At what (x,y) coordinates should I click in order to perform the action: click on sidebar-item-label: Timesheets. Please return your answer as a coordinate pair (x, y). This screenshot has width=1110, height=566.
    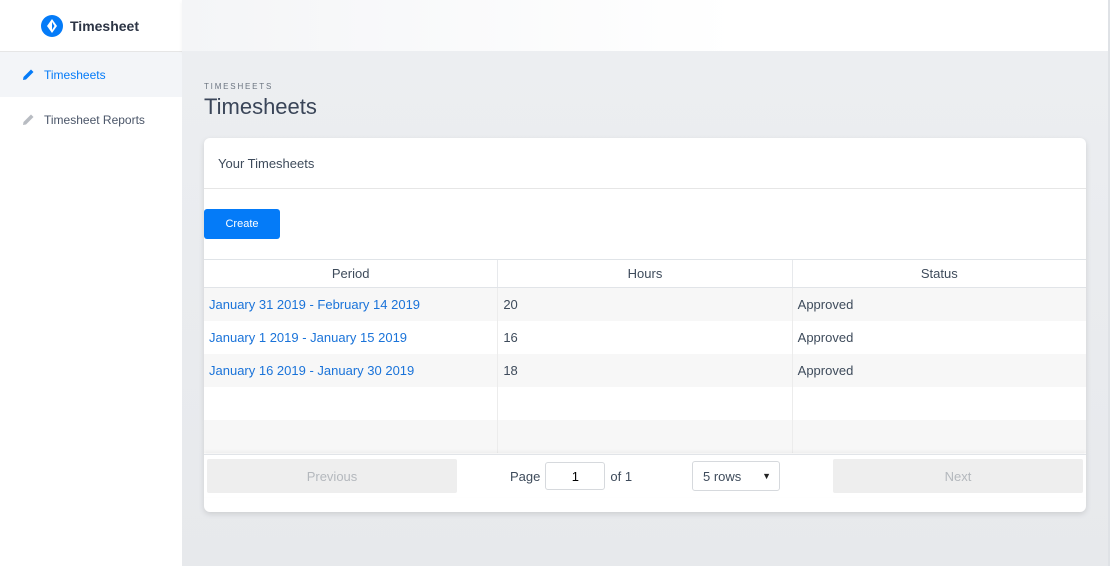
    Looking at the image, I should click on (75, 74).